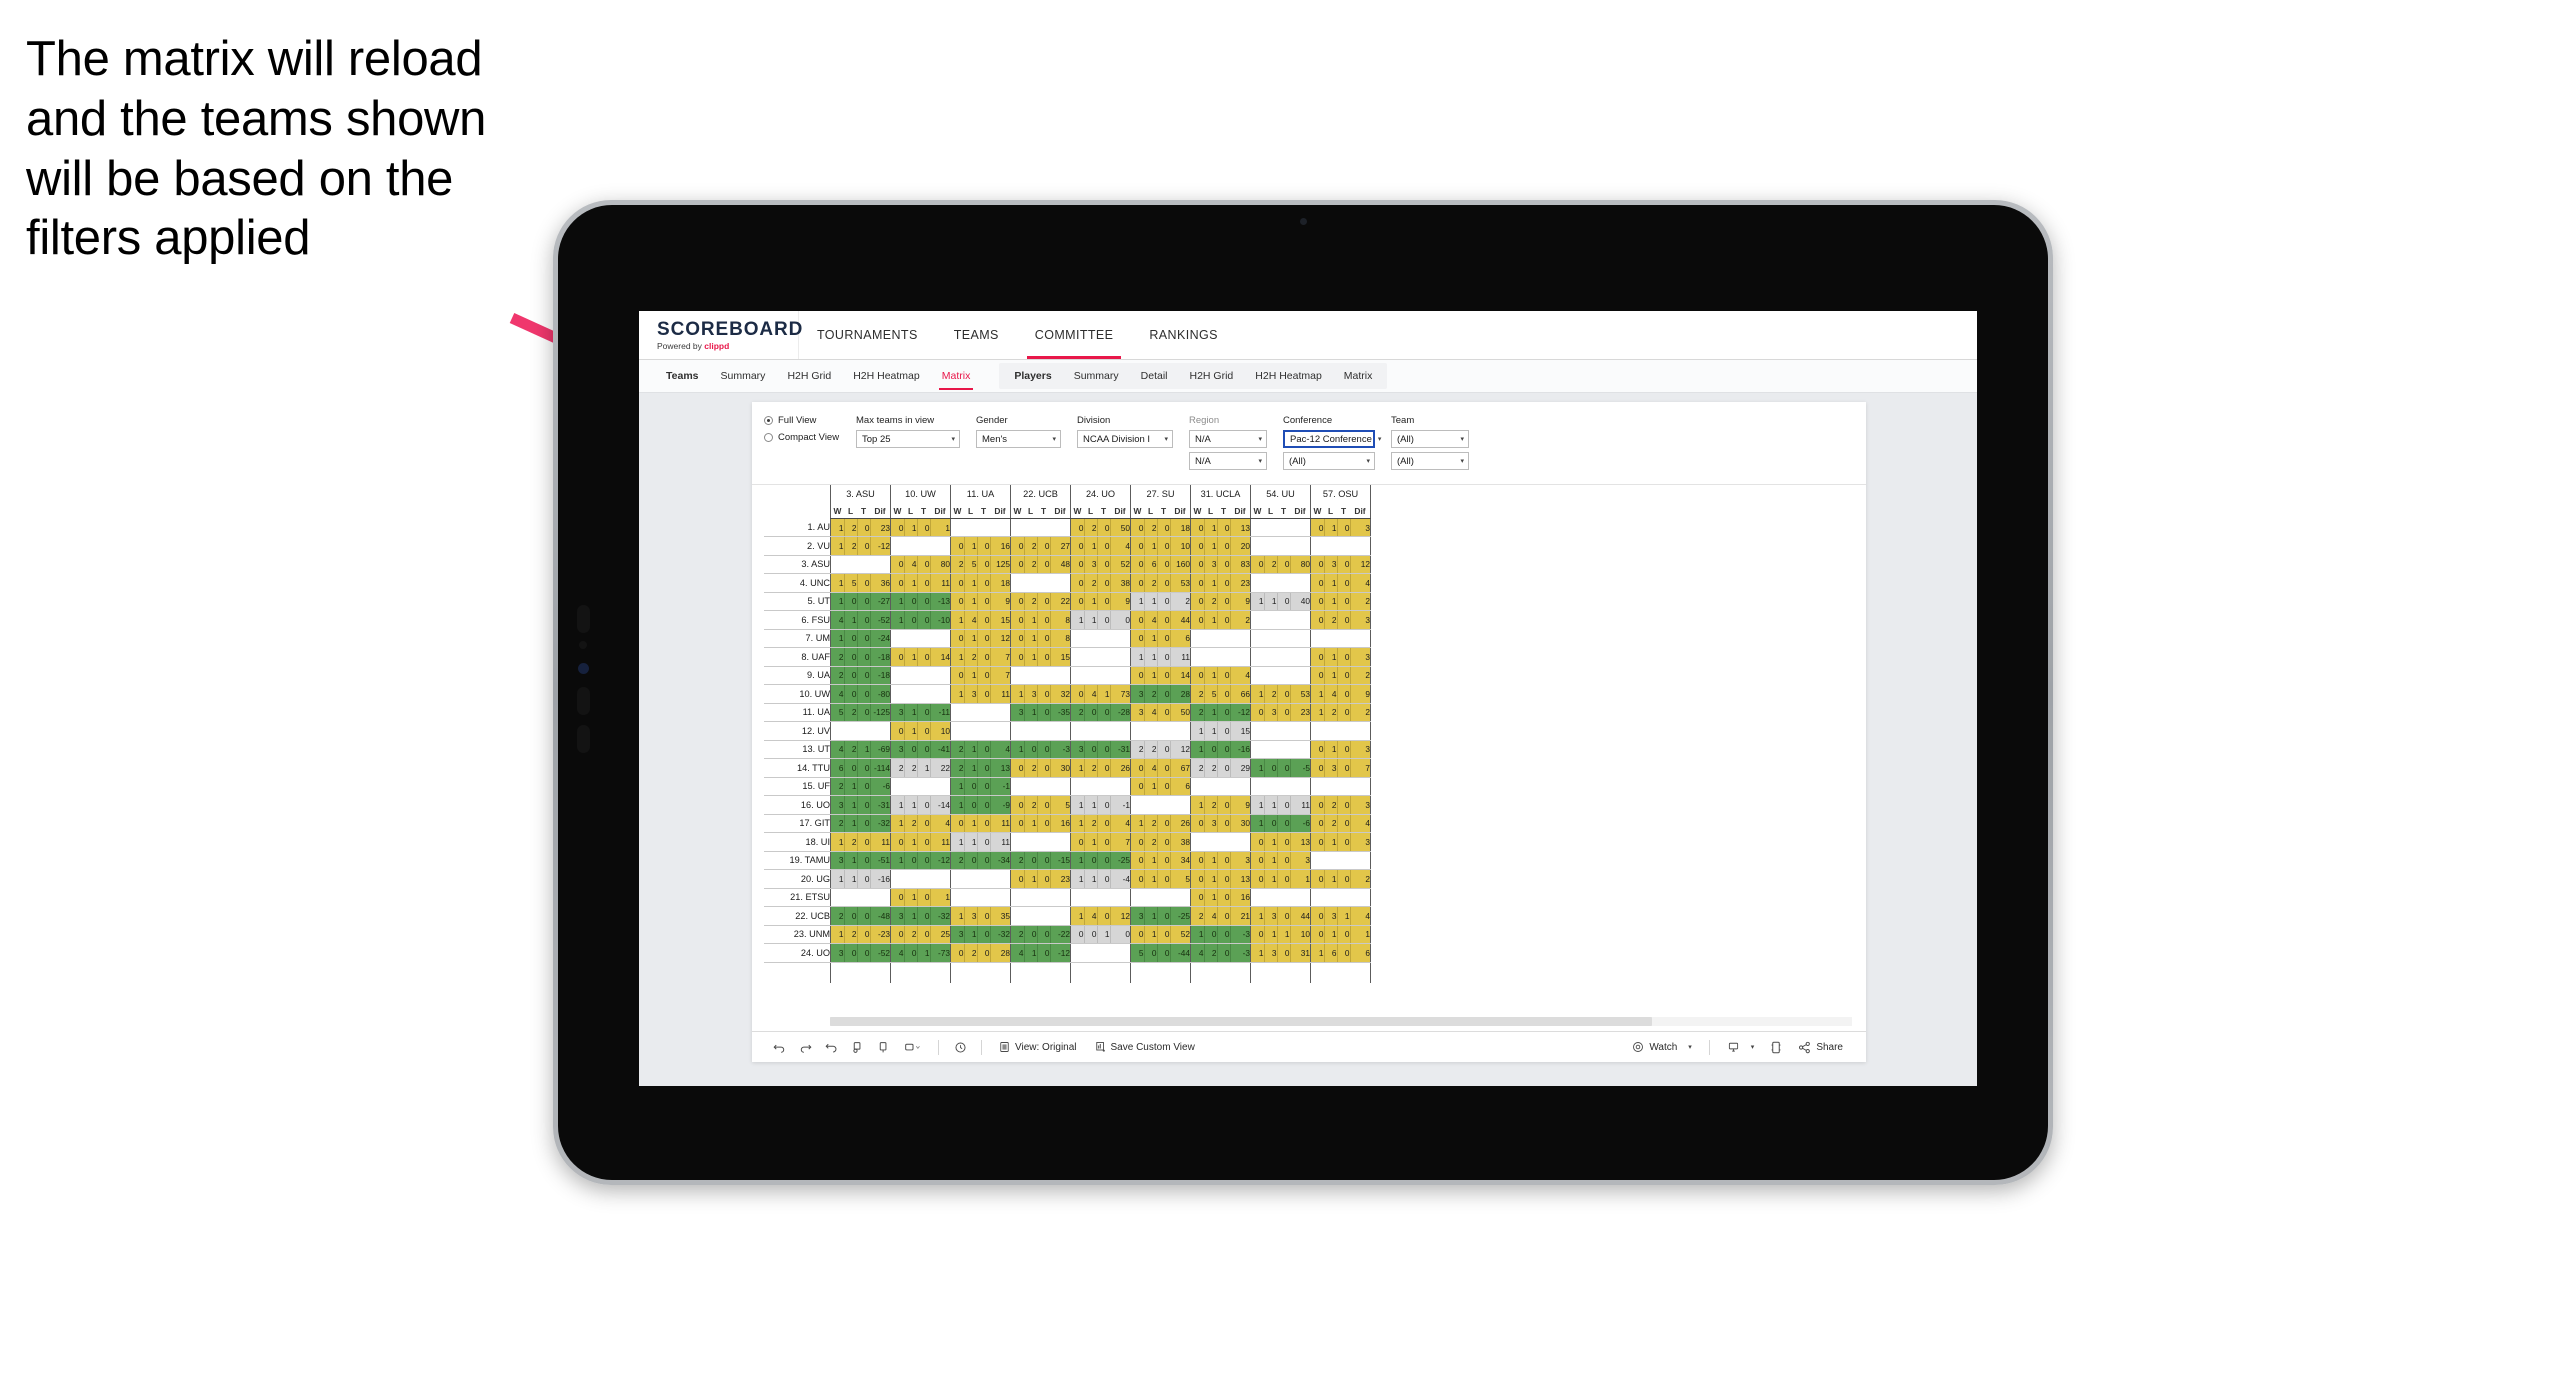  What do you see at coordinates (1151, 564) in the screenshot?
I see `matrix-cell: 6` at bounding box center [1151, 564].